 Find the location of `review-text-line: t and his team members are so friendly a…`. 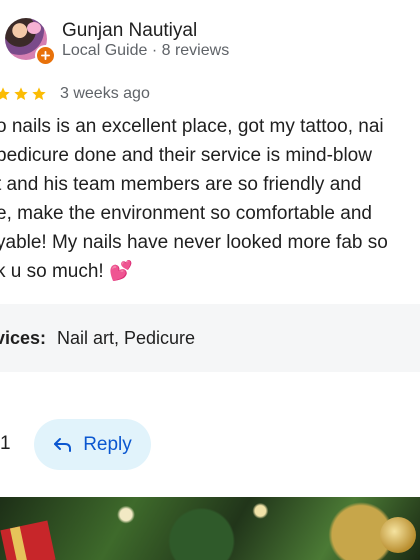

review-text-line: t and his team members are so friendly a… is located at coordinates (181, 184).